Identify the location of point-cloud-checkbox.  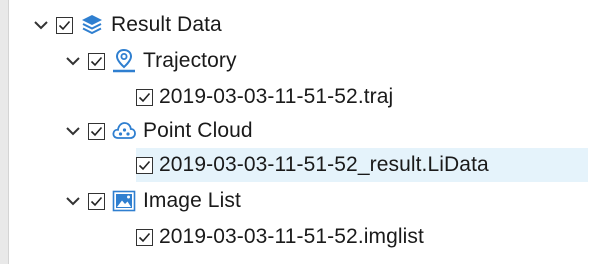
(96, 131).